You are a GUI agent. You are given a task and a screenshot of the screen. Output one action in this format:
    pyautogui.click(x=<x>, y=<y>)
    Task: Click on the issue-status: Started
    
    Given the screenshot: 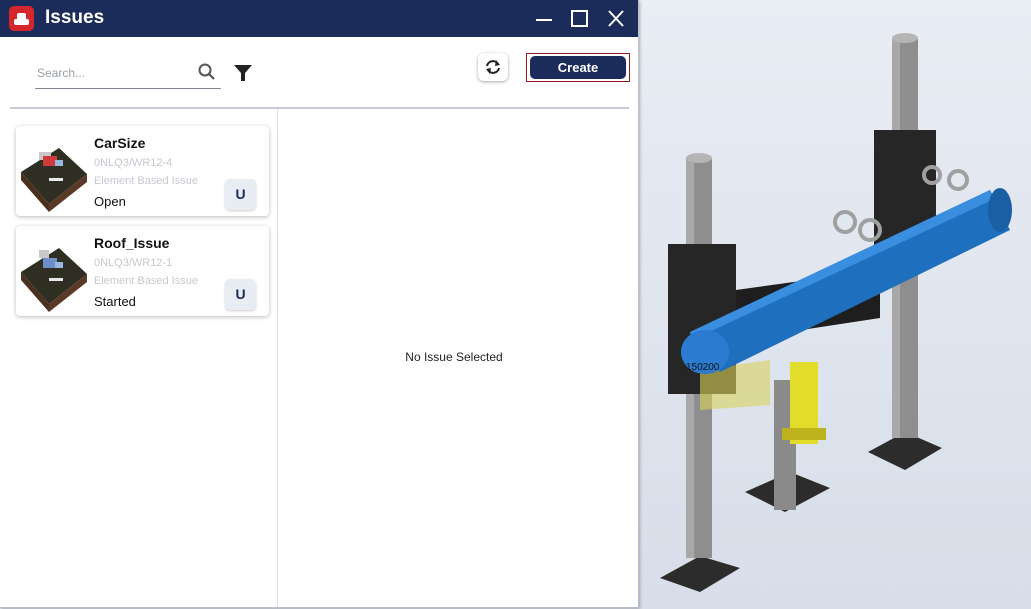 What is the action you would take?
    pyautogui.click(x=115, y=301)
    